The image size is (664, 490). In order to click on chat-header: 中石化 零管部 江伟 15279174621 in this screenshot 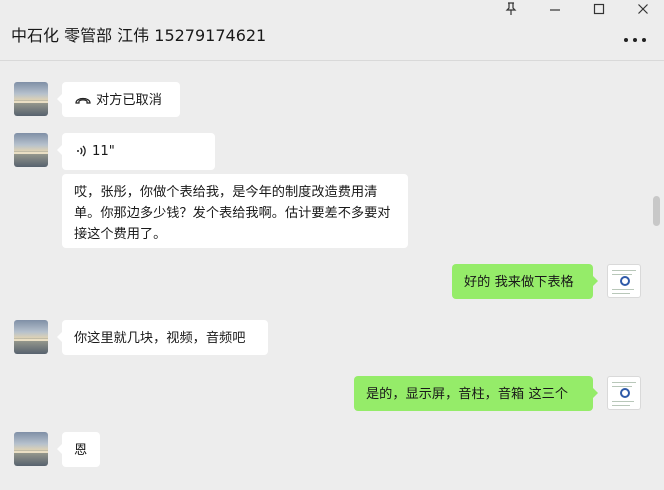, I will do `click(332, 30)`.